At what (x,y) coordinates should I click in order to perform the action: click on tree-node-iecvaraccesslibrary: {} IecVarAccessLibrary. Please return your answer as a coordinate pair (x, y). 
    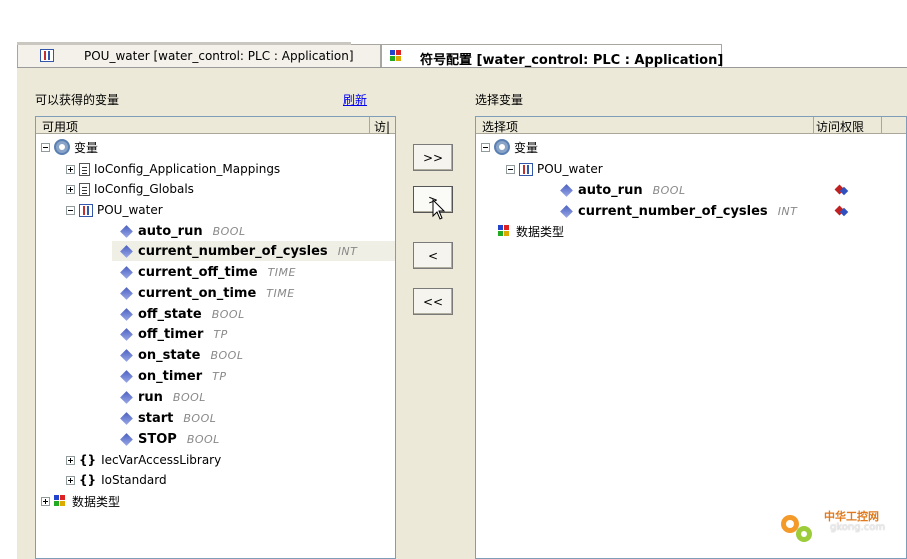
    Looking at the image, I should click on (143, 460).